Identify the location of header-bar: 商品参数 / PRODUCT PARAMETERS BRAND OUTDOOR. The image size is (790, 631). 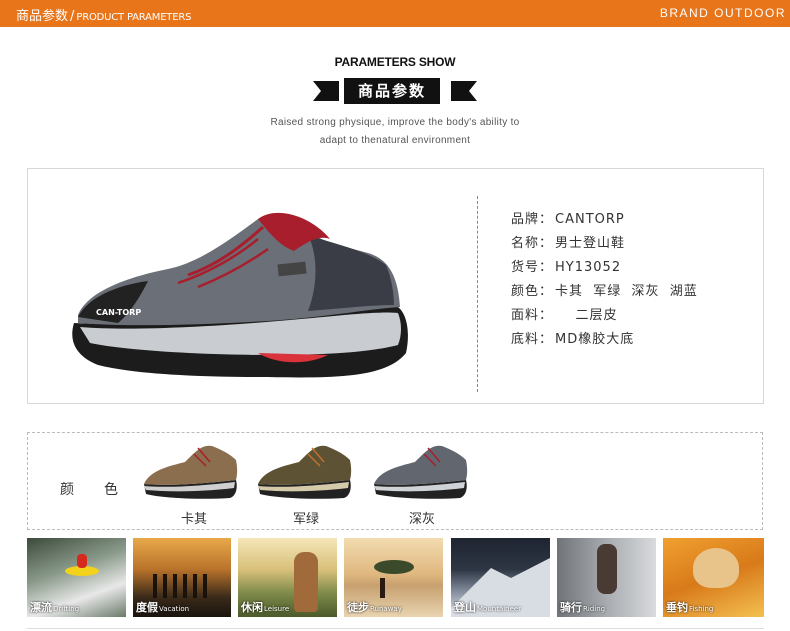
(395, 13).